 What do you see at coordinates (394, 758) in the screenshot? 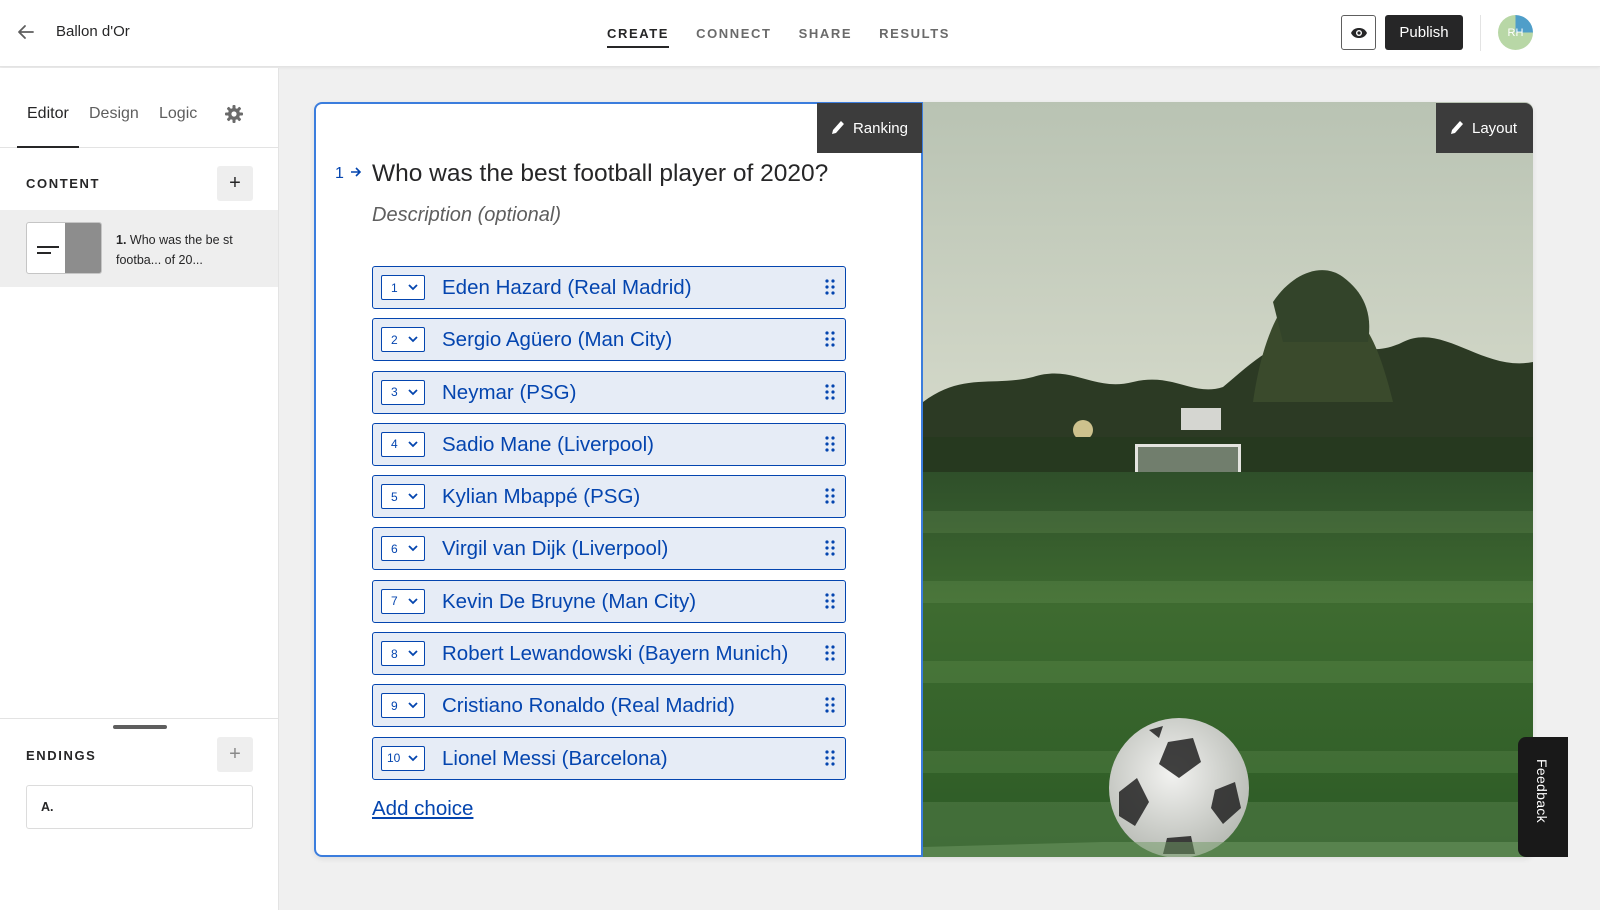
I see `rank-value: 10` at bounding box center [394, 758].